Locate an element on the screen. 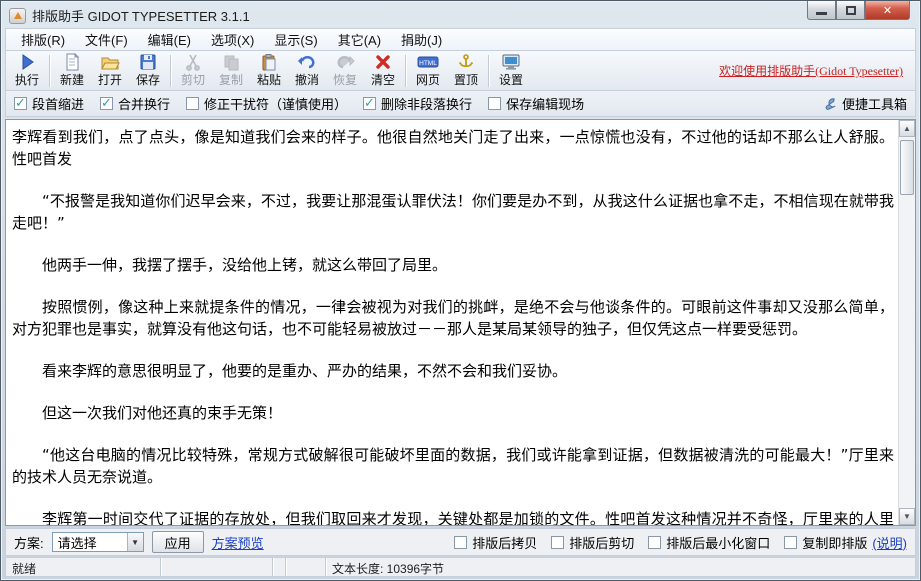 The image size is (921, 581). save-label: 保存 is located at coordinates (147, 80).